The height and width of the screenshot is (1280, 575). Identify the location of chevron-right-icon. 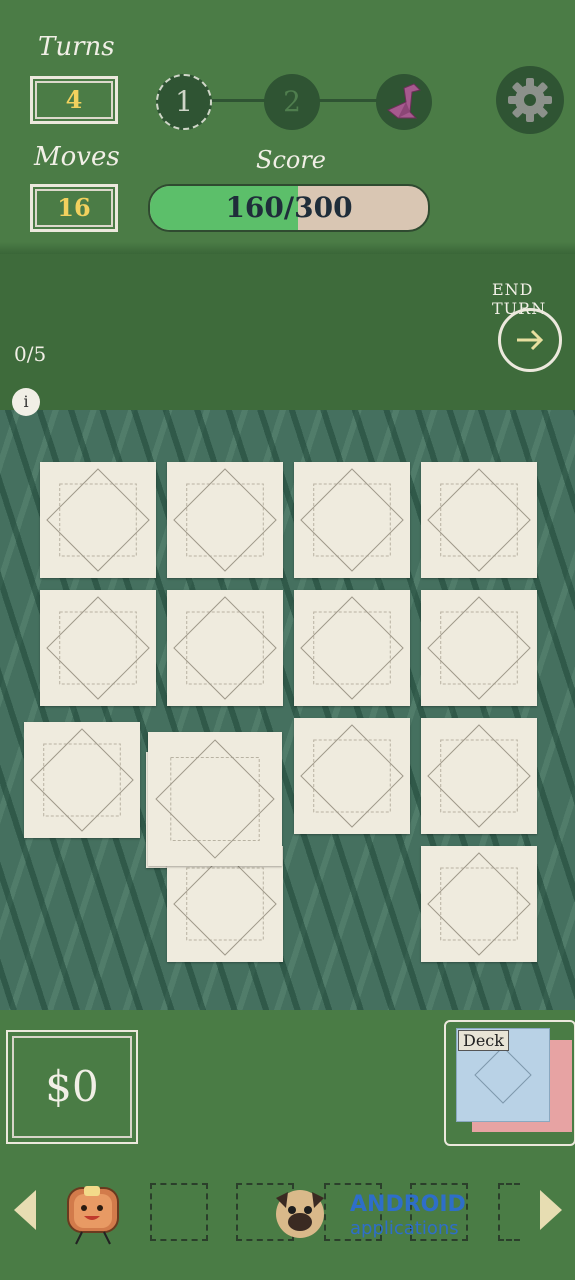
(551, 1210).